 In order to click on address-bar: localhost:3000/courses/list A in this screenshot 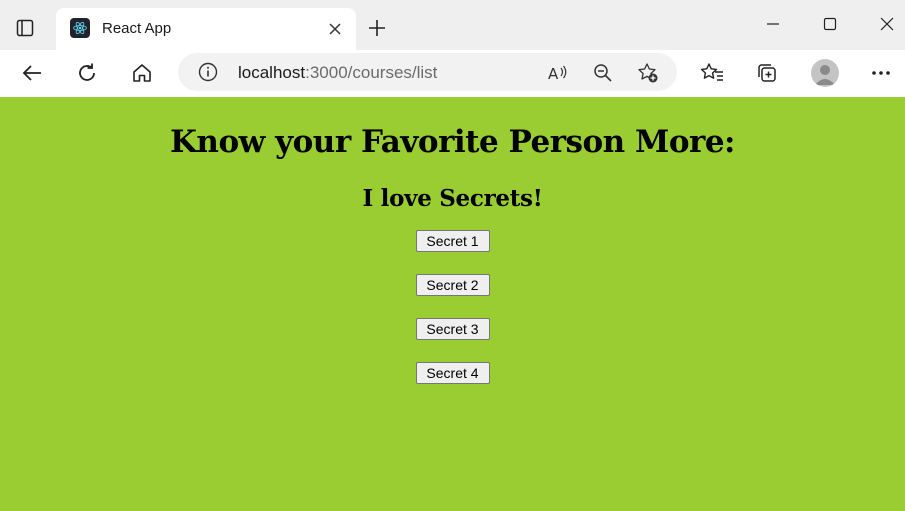, I will do `click(427, 72)`.